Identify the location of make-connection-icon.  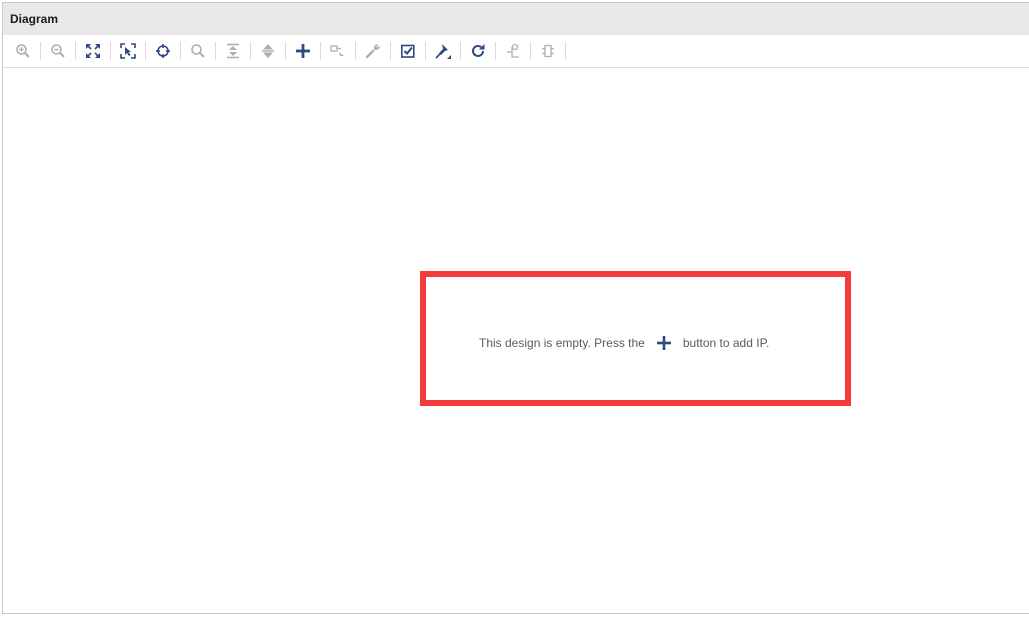
(337, 50).